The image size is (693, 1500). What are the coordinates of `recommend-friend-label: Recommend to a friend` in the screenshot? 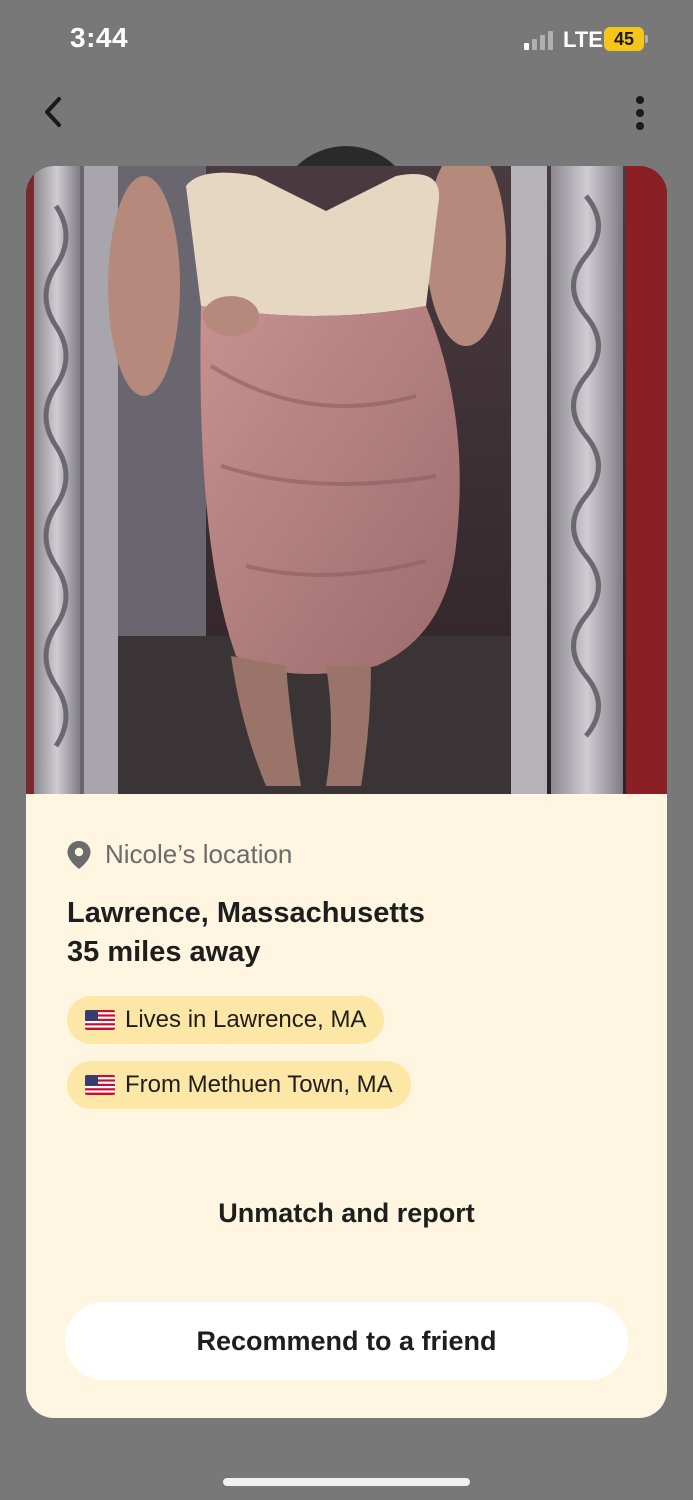 It's located at (346, 1340).